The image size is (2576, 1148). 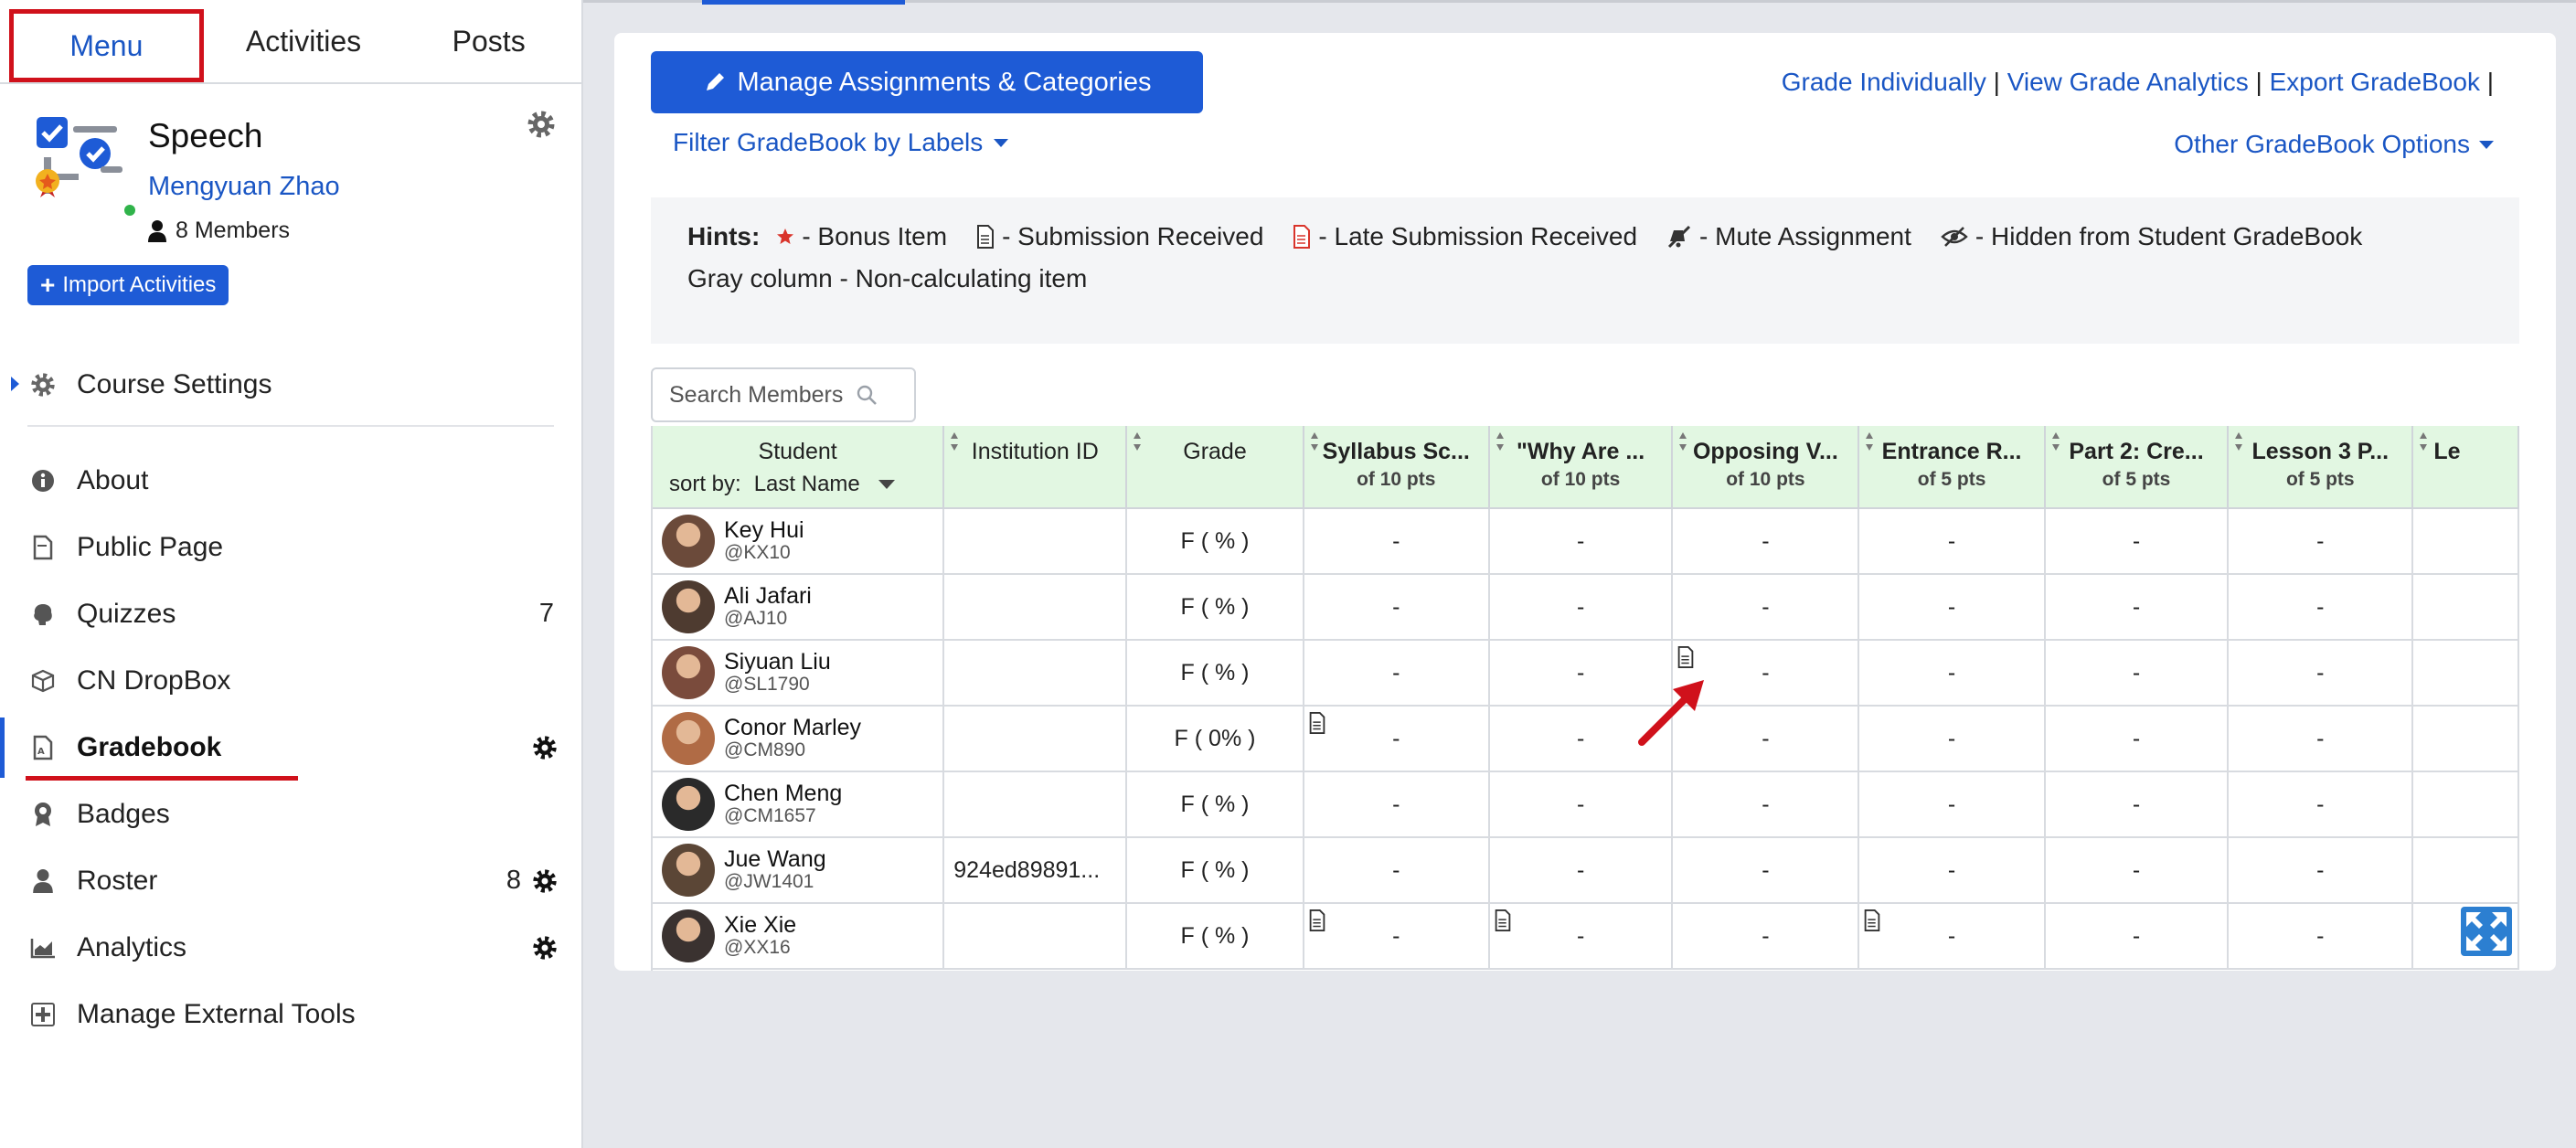 What do you see at coordinates (799, 541) in the screenshot?
I see `student-cell: Key Hui @KX10` at bounding box center [799, 541].